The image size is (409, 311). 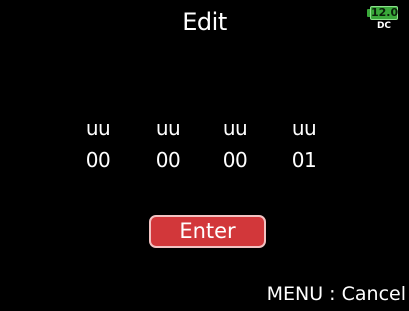 I want to click on battery-indicator: 12.0 DC, so click(x=384, y=22).